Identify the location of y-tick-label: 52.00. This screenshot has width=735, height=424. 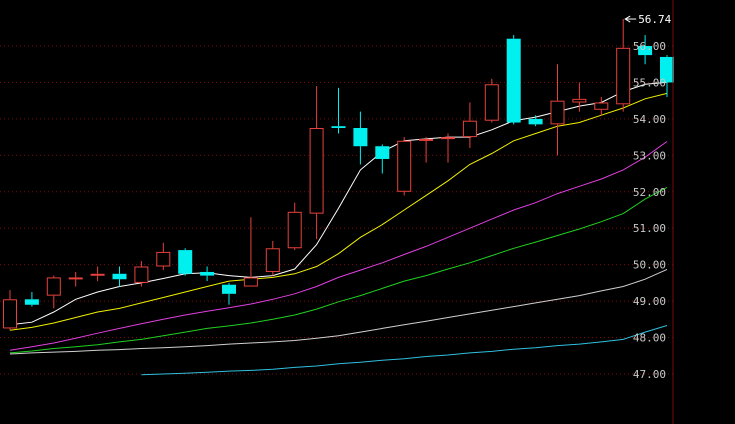
(649, 192).